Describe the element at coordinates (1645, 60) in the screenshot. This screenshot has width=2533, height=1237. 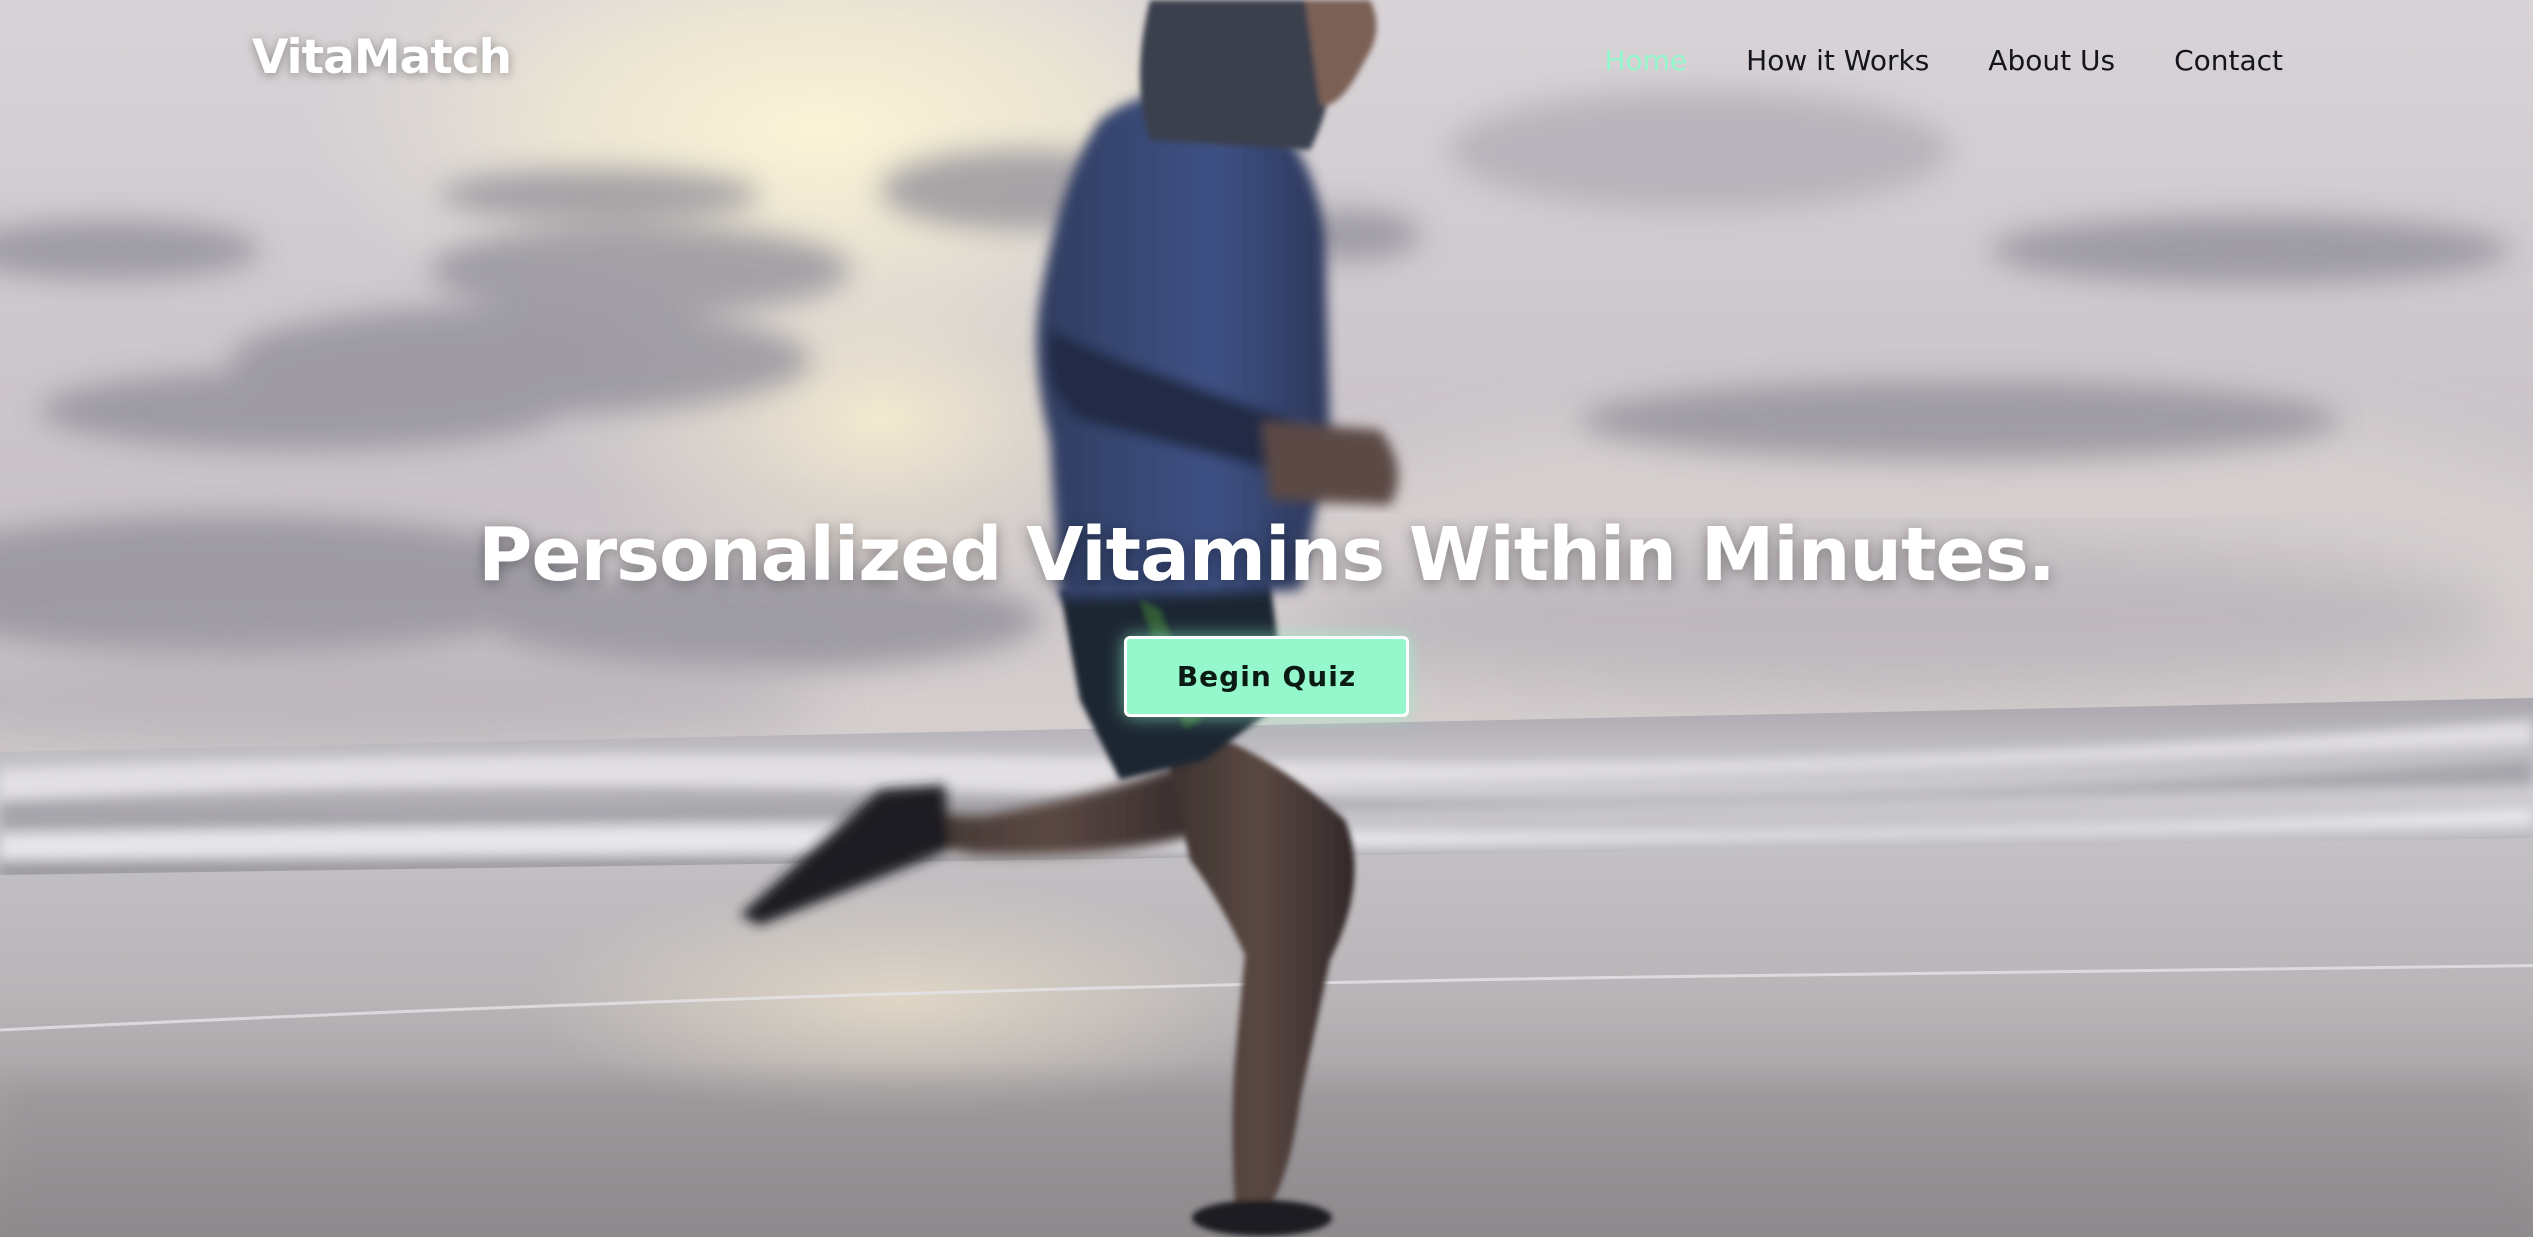
I see `nav-link-home: Home` at that location.